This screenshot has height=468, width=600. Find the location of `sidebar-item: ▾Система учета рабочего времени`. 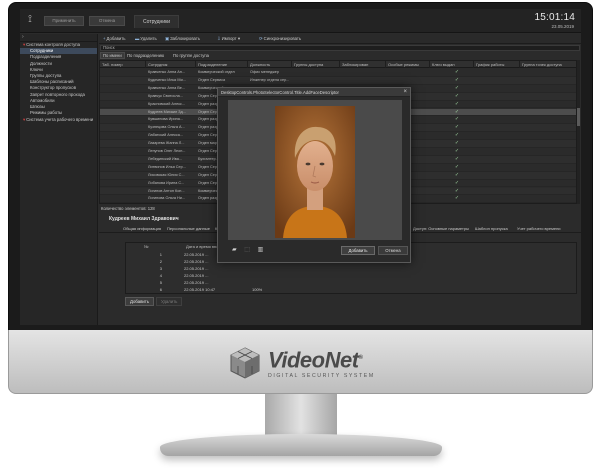

sidebar-item: ▾Система учета рабочего времени is located at coordinates (58, 120).